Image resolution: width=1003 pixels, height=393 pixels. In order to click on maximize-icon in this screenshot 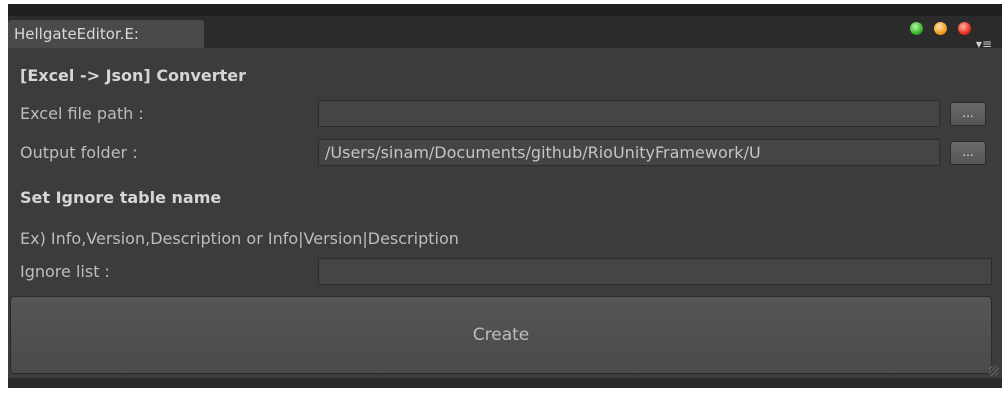, I will do `click(916, 28)`.